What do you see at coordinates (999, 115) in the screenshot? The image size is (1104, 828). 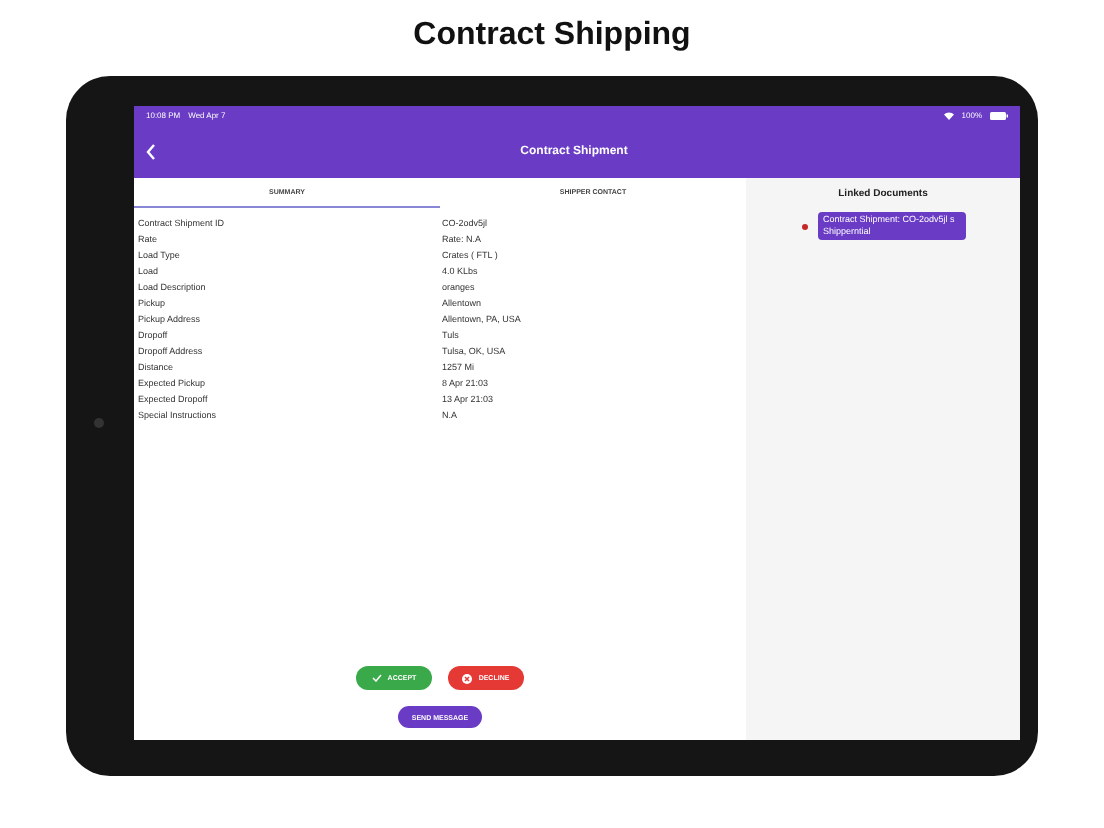 I see `battery-icon` at bounding box center [999, 115].